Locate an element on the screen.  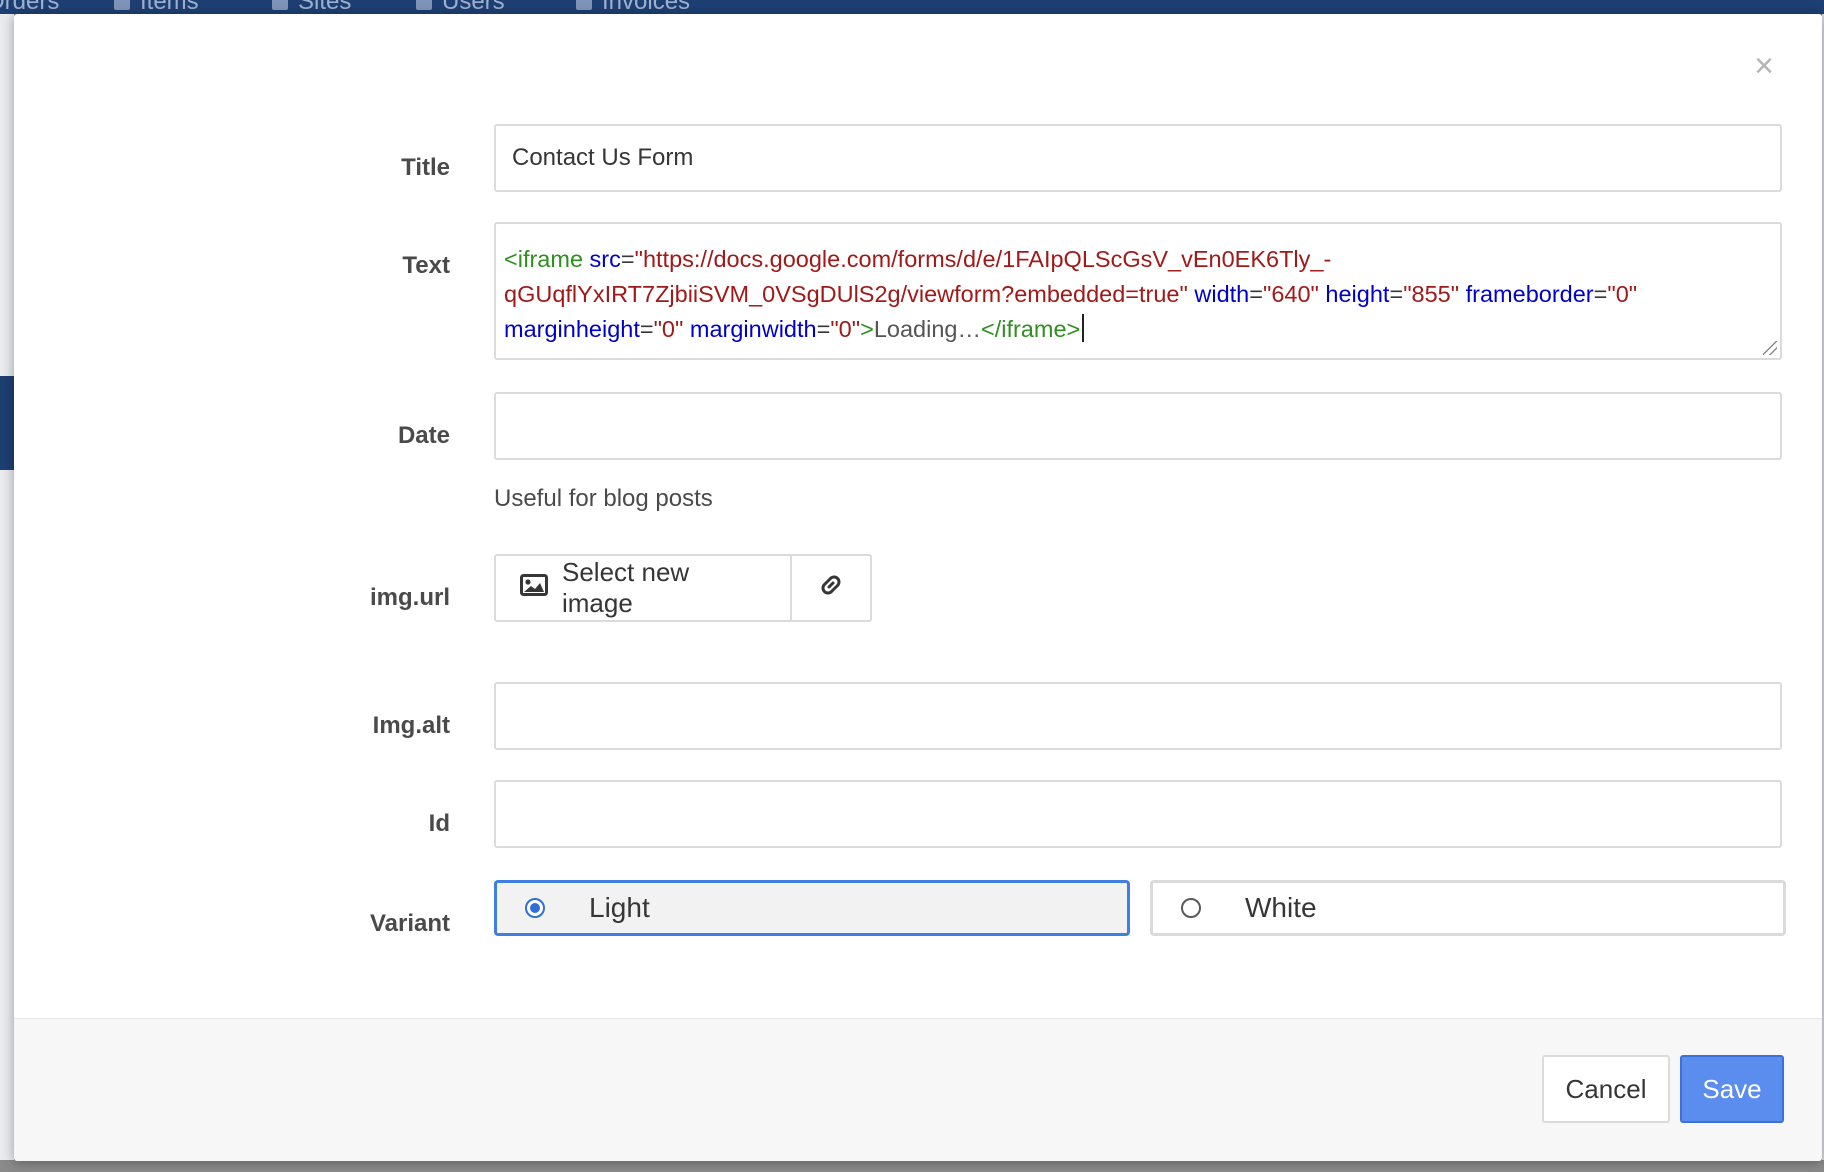
img-alt-label: Img.alt is located at coordinates (411, 725).